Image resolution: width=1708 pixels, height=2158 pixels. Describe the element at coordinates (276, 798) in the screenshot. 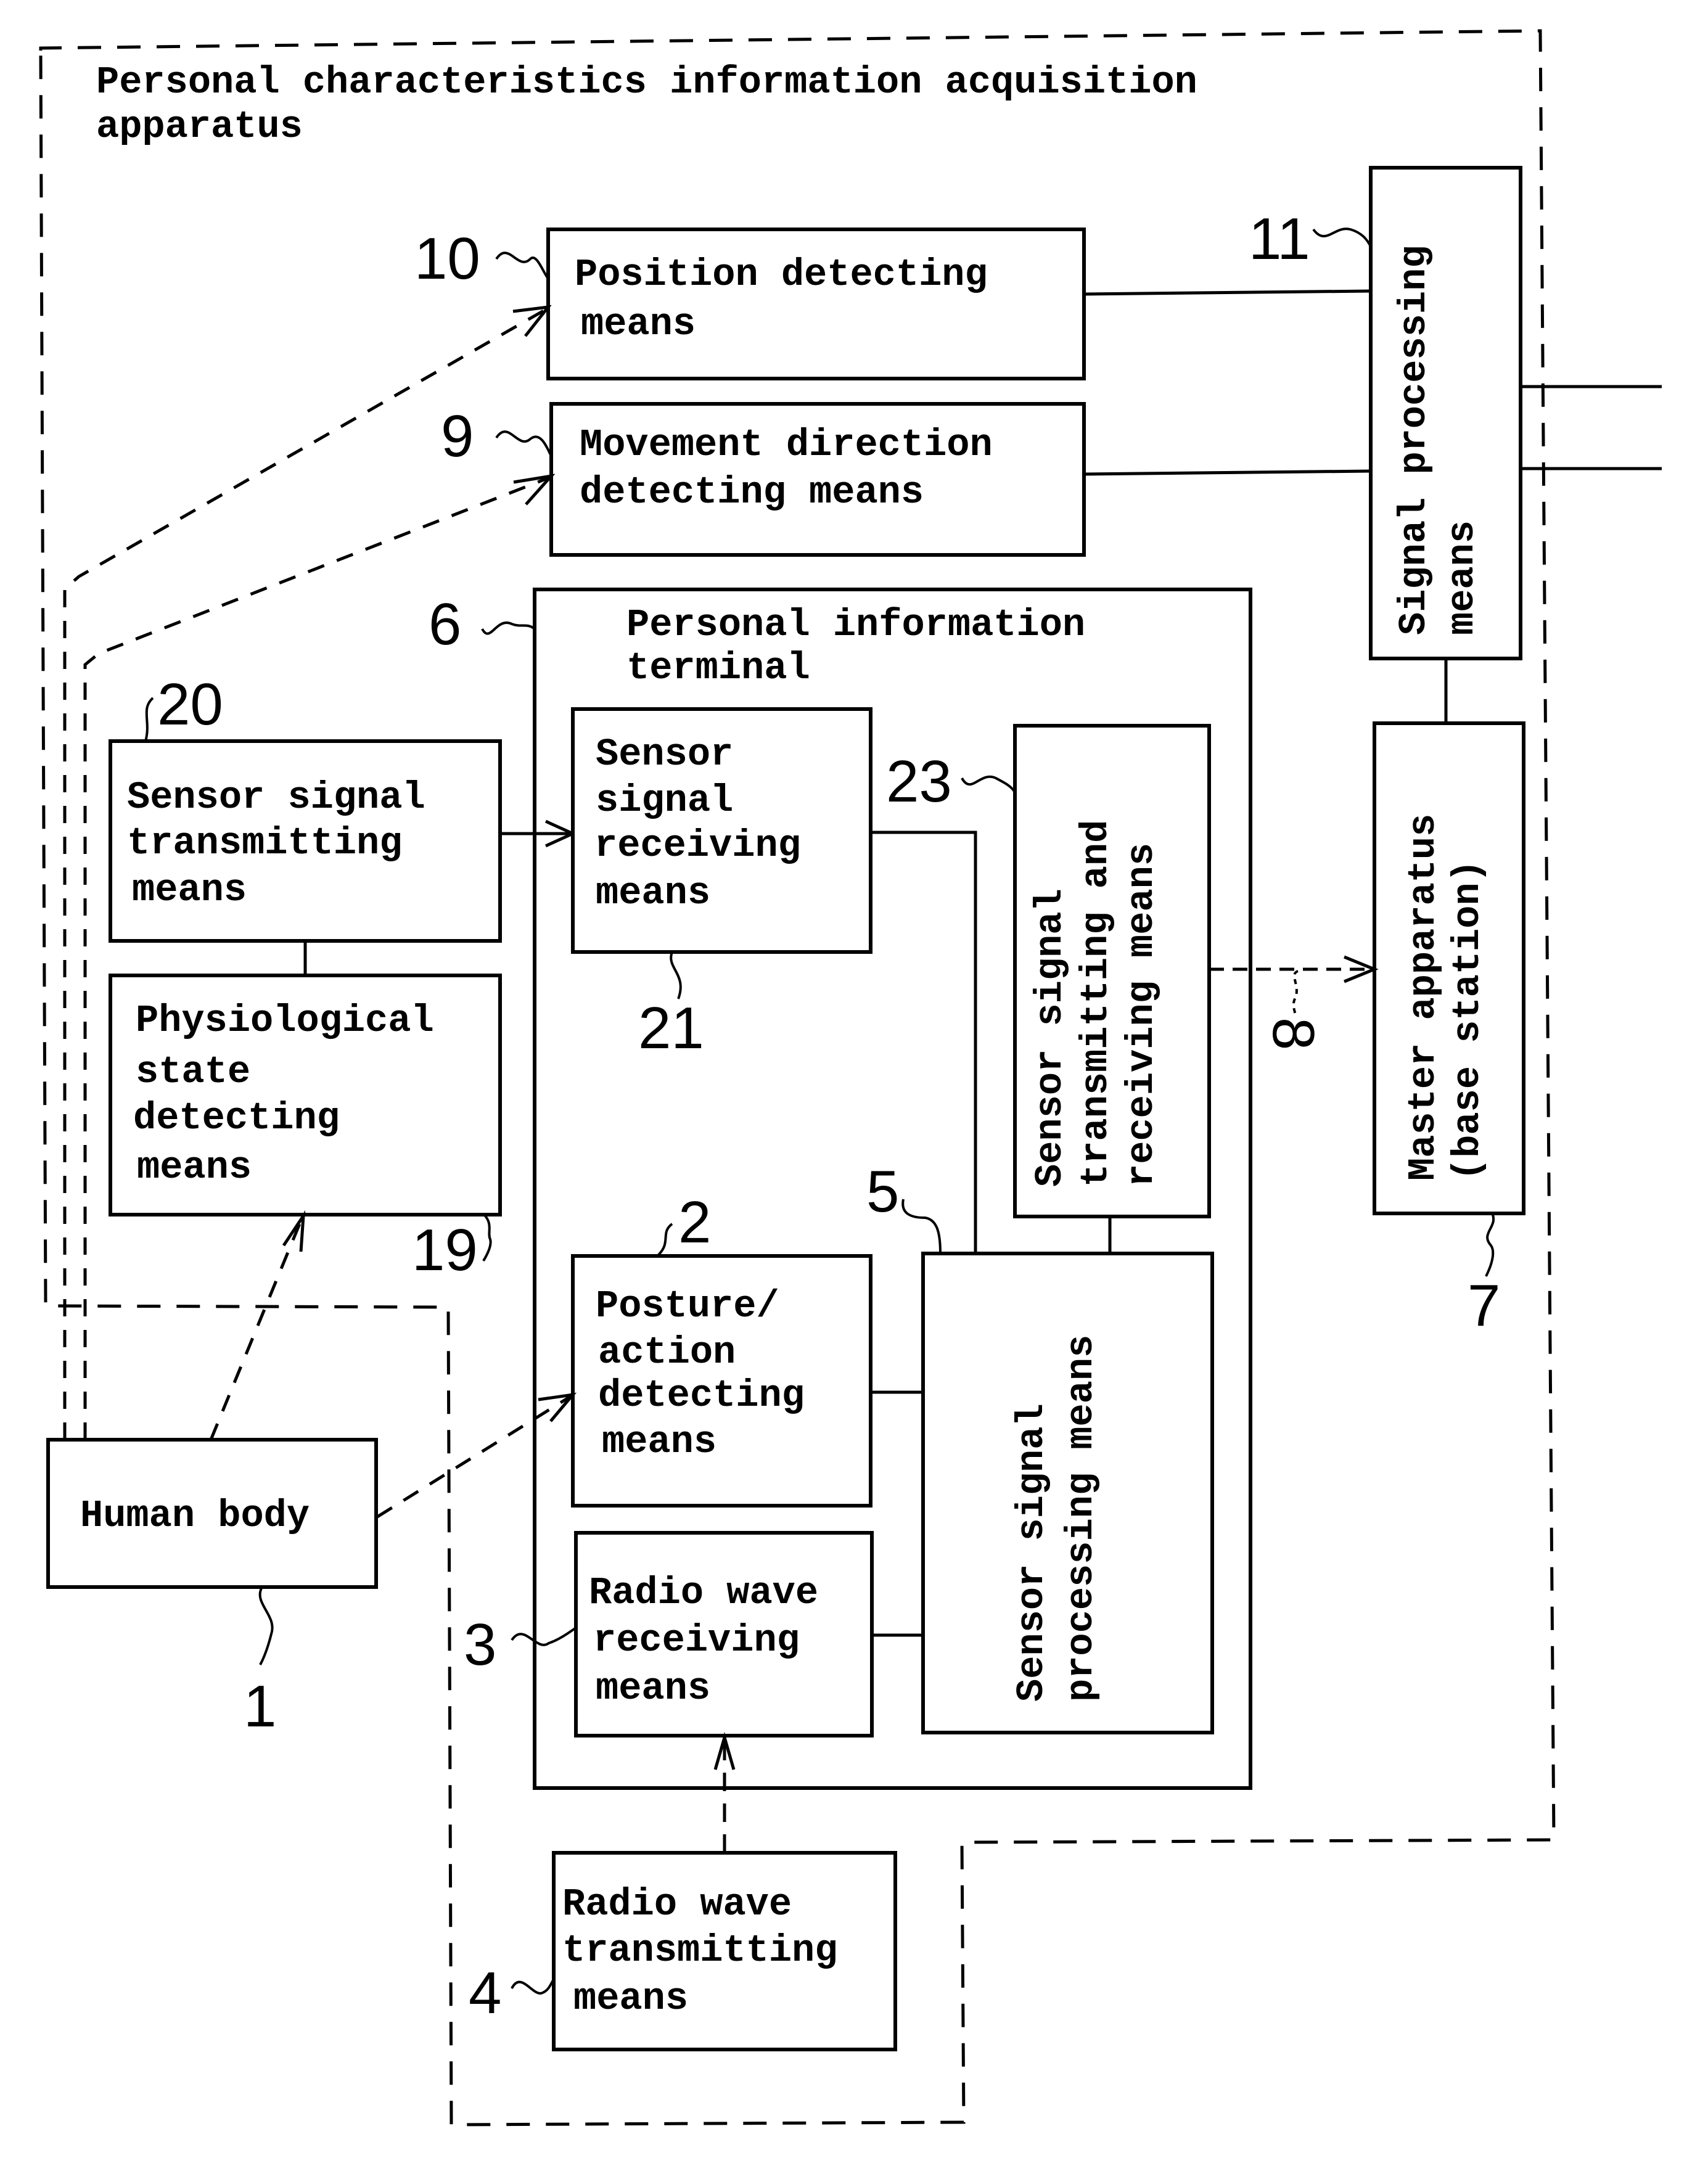

I see `sensor-tx-label-1: Sensor signal` at that location.